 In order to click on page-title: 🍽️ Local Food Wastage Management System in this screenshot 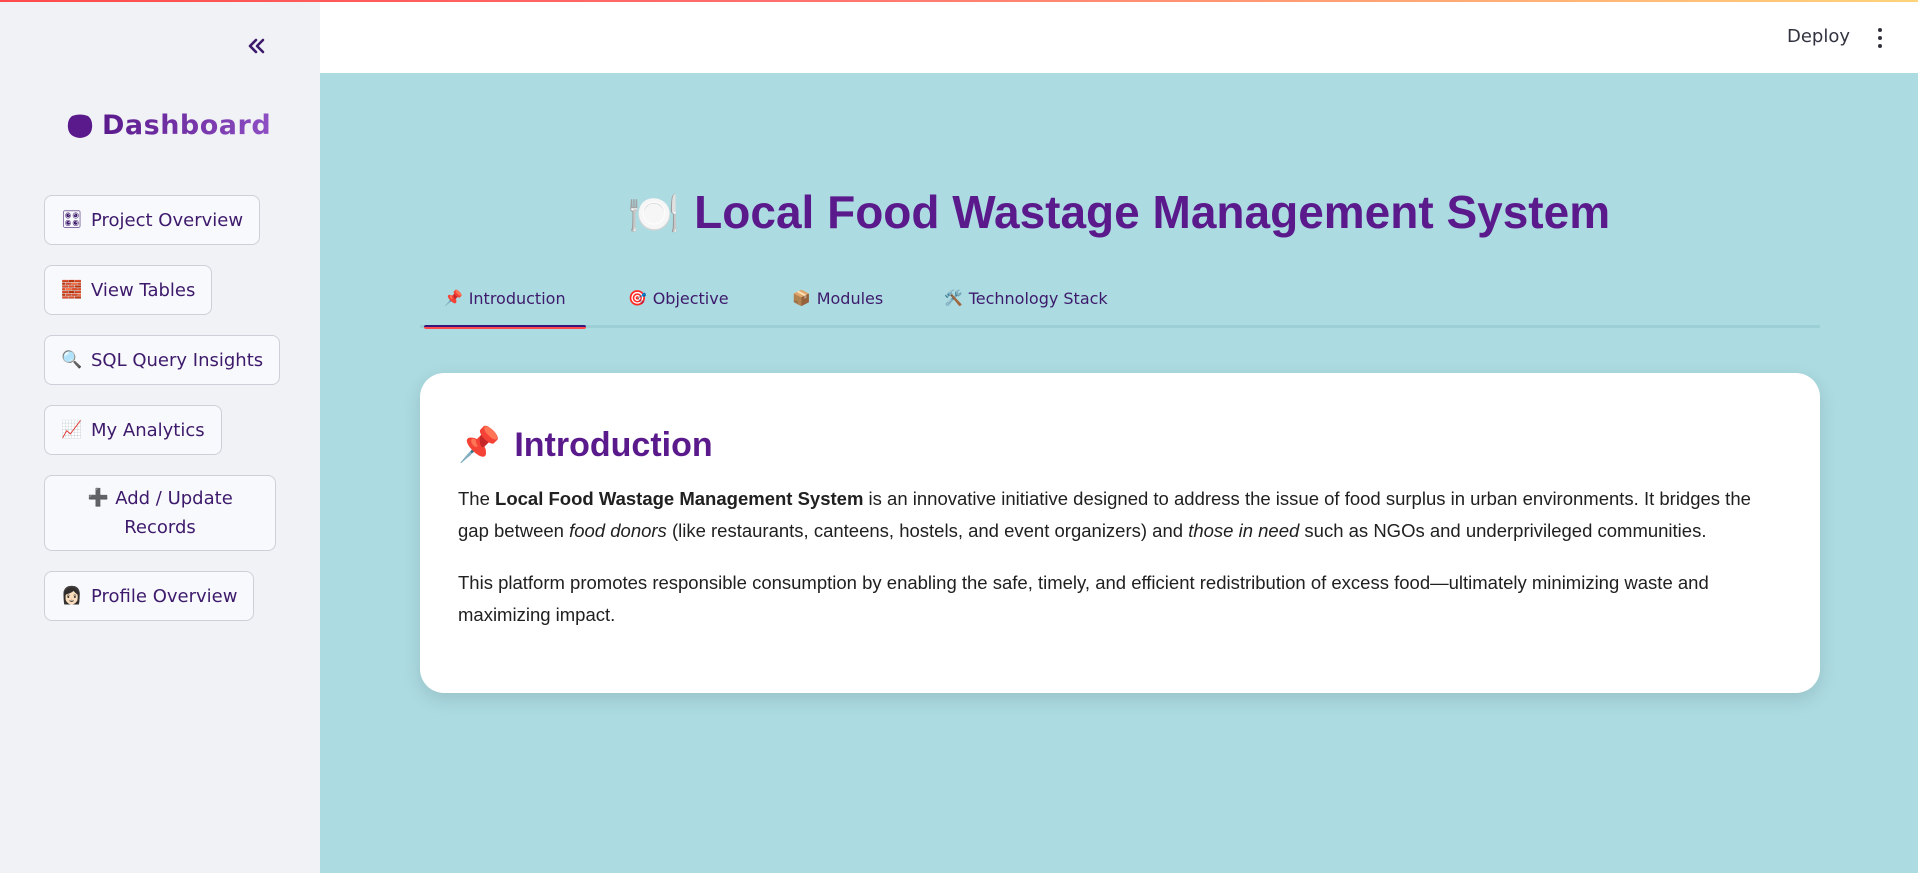, I will do `click(1119, 212)`.